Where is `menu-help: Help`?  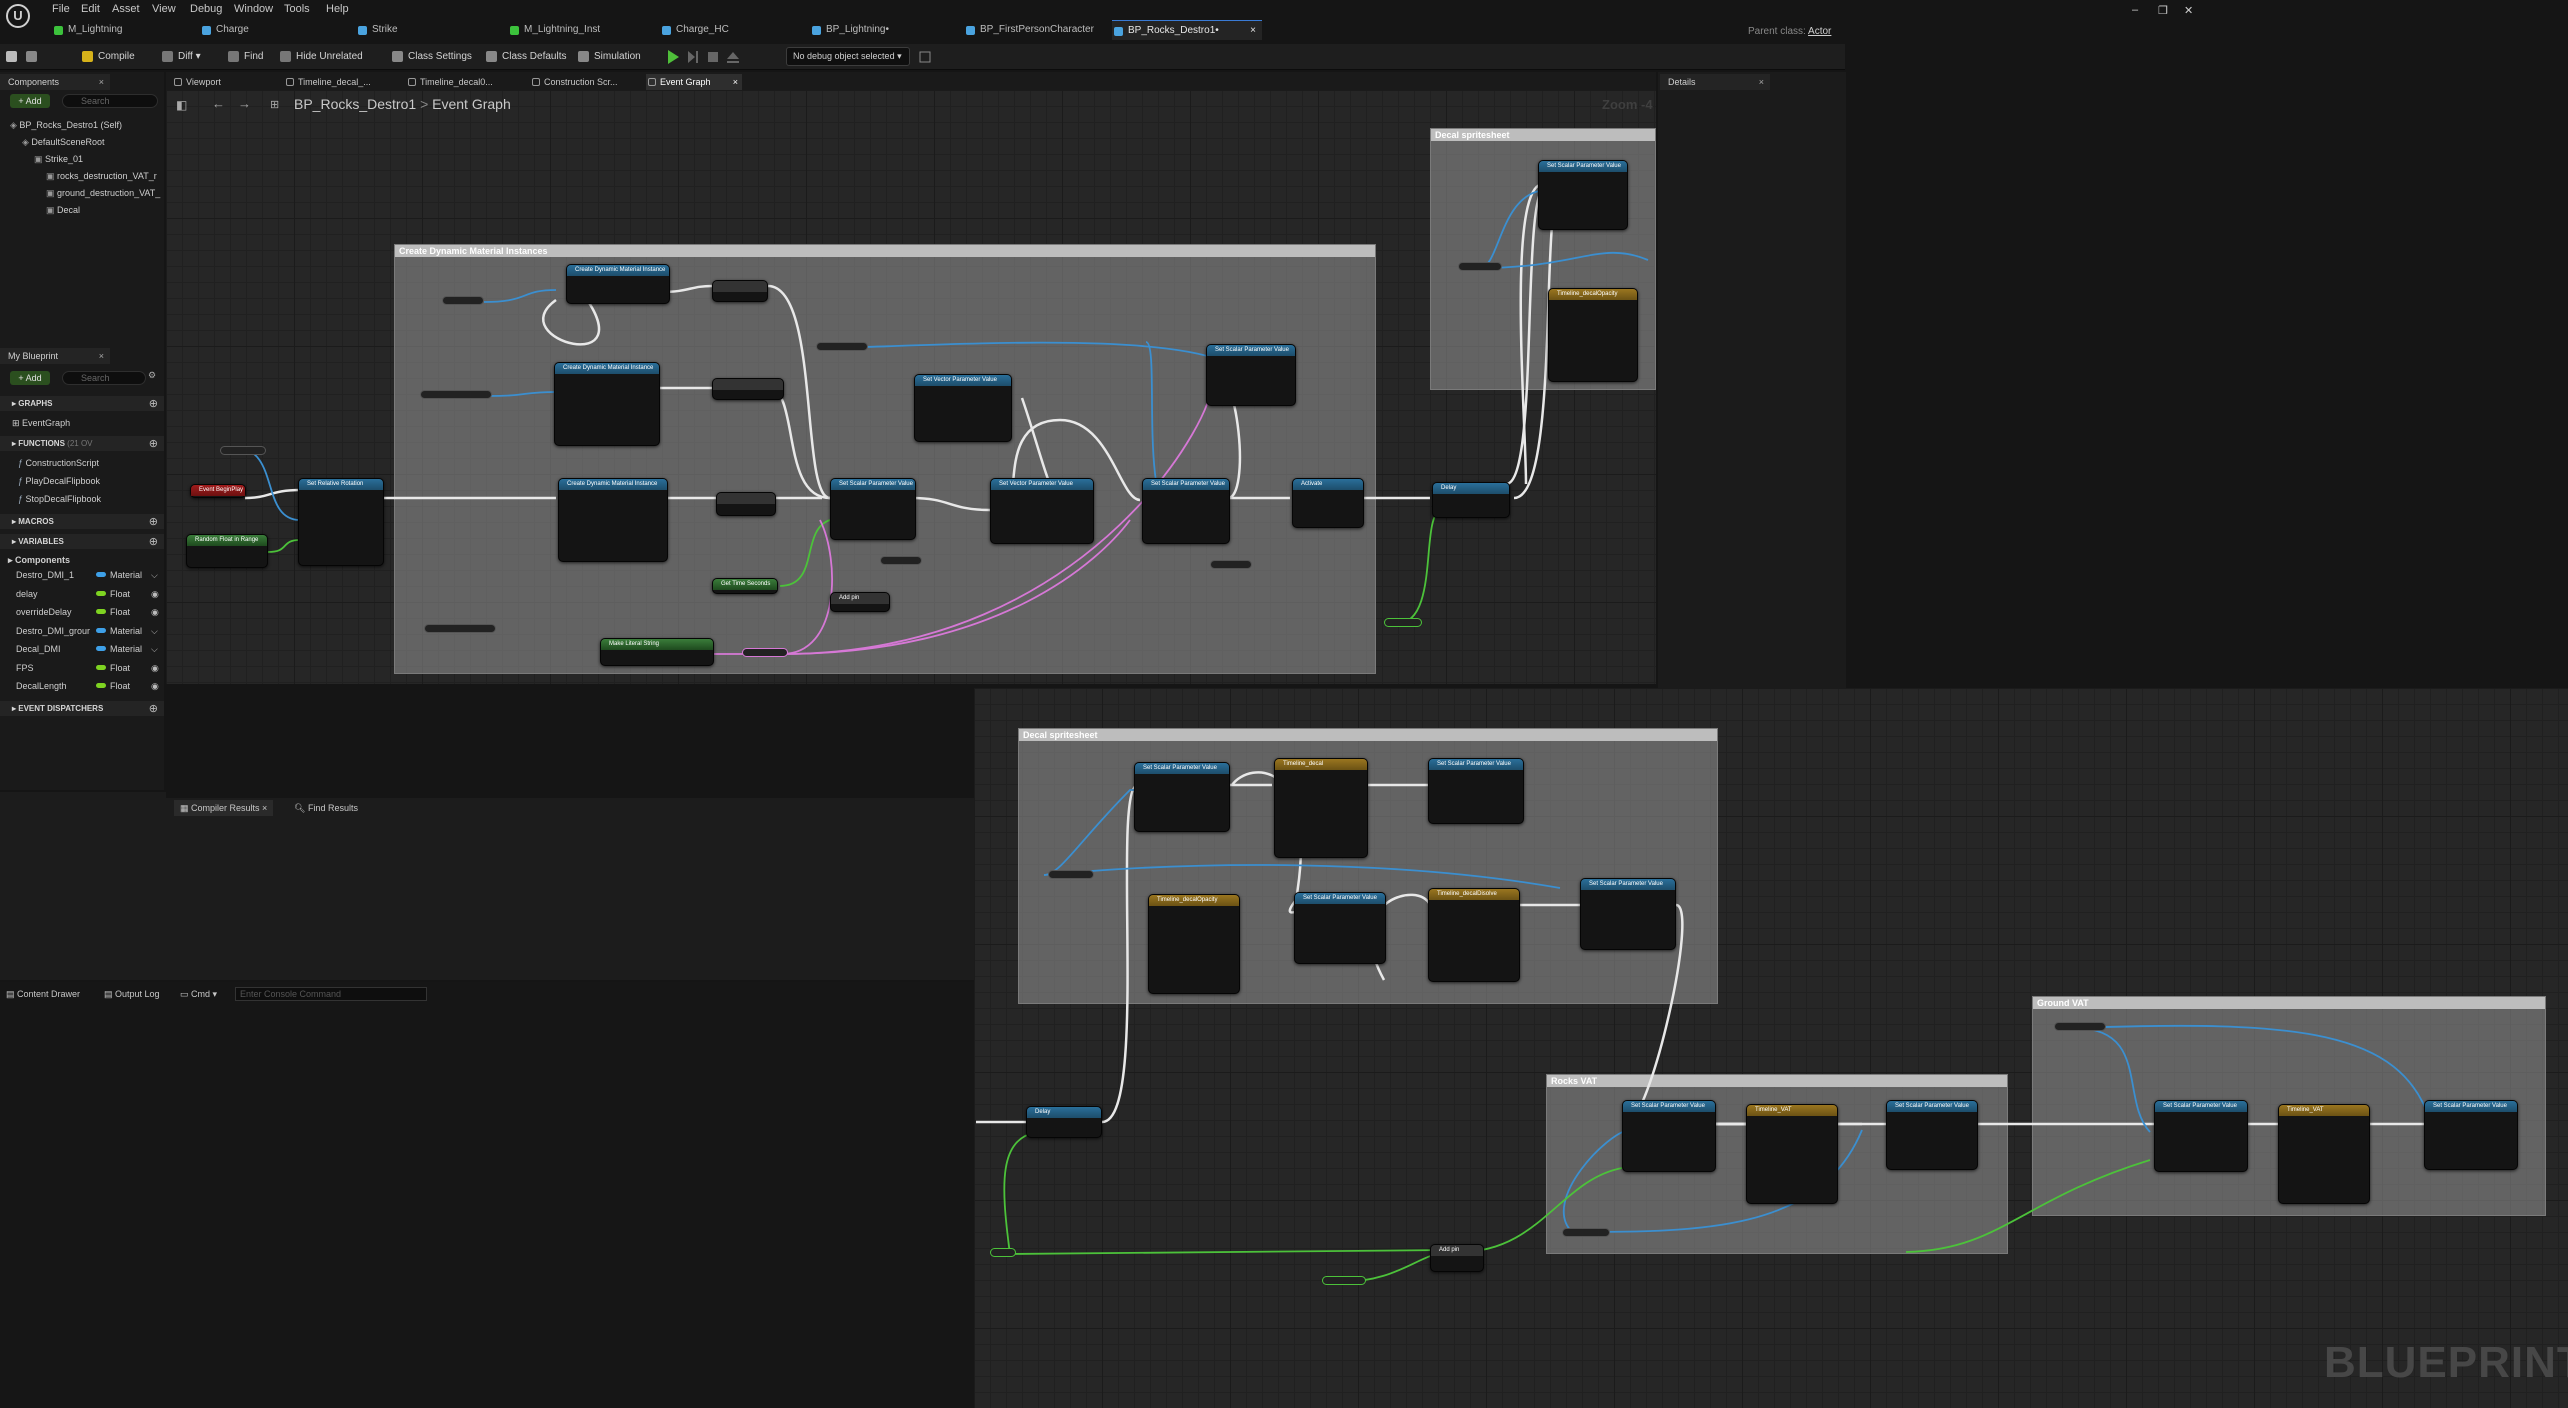
menu-help: Help is located at coordinates (337, 9).